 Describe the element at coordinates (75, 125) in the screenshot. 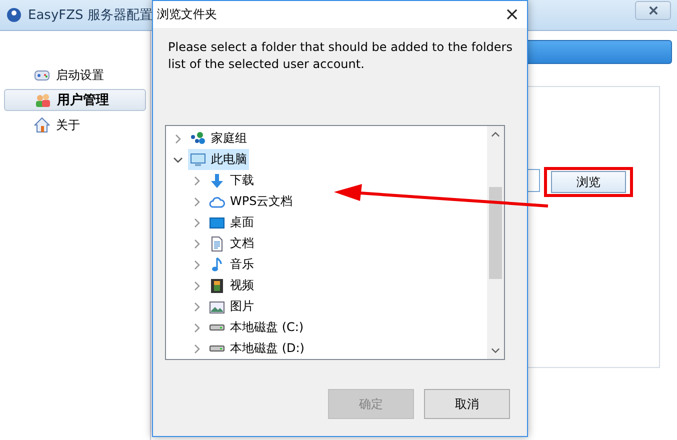

I see `sidebar-item: 关于` at that location.